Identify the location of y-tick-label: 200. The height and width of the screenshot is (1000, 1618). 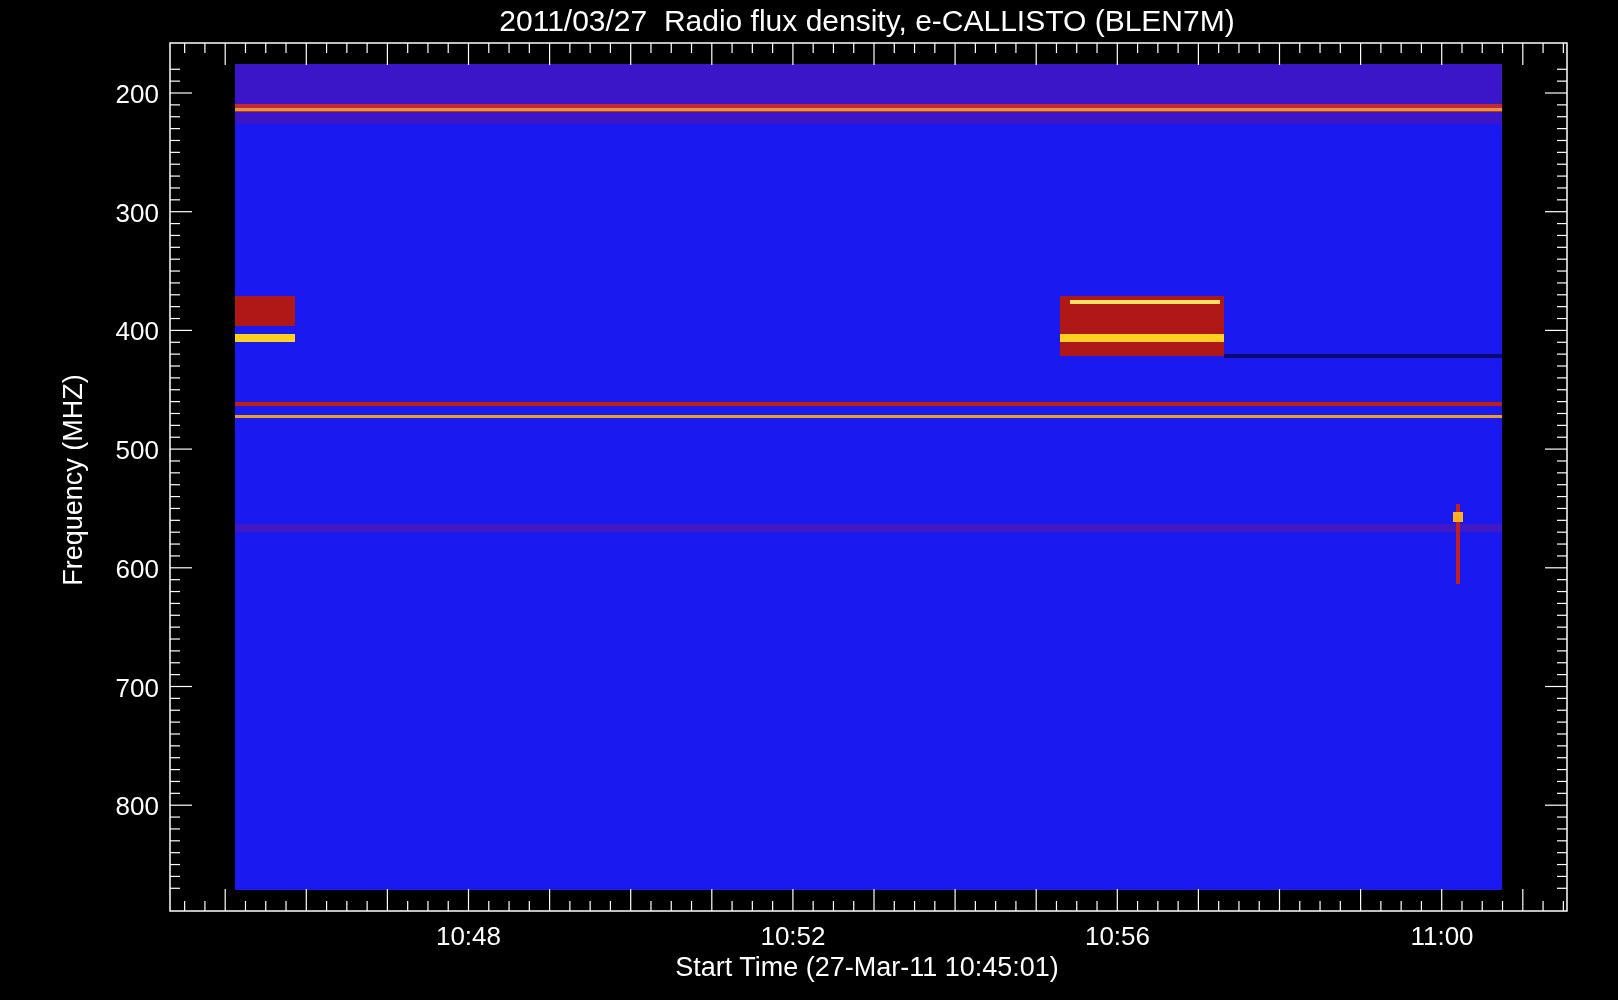
(137, 94).